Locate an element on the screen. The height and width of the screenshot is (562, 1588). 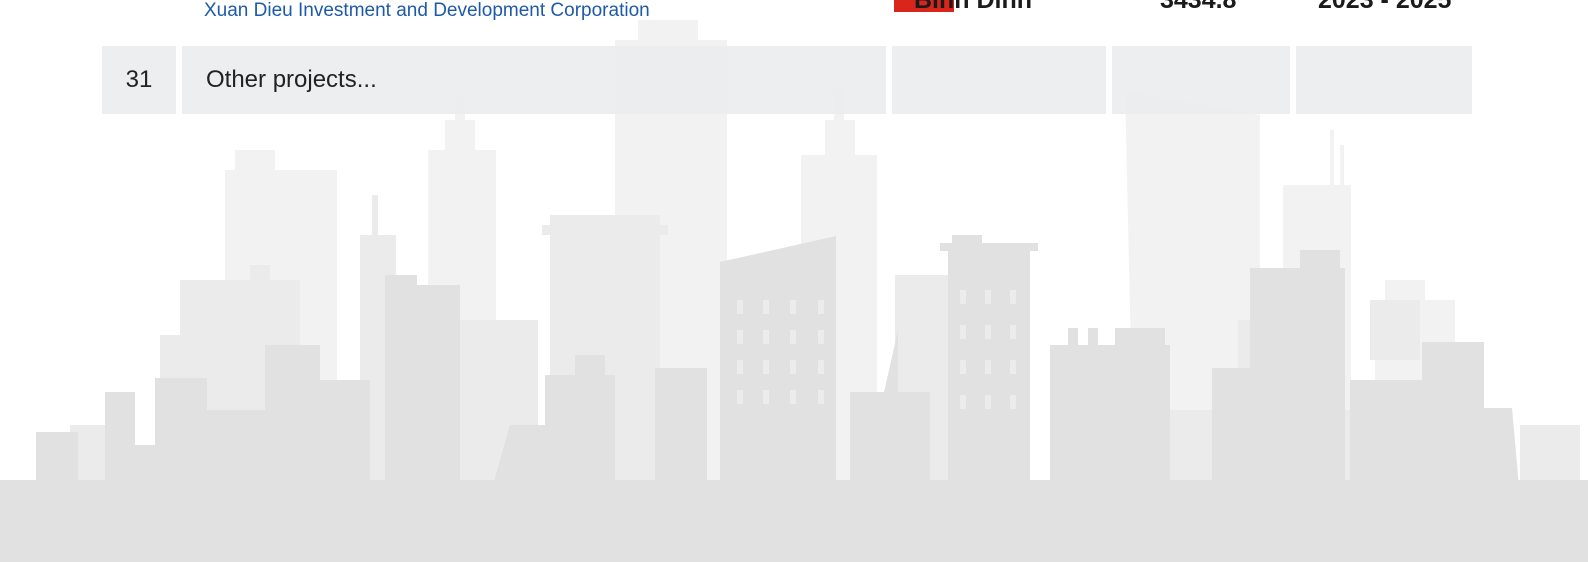
period-cell is located at coordinates (1384, 80).